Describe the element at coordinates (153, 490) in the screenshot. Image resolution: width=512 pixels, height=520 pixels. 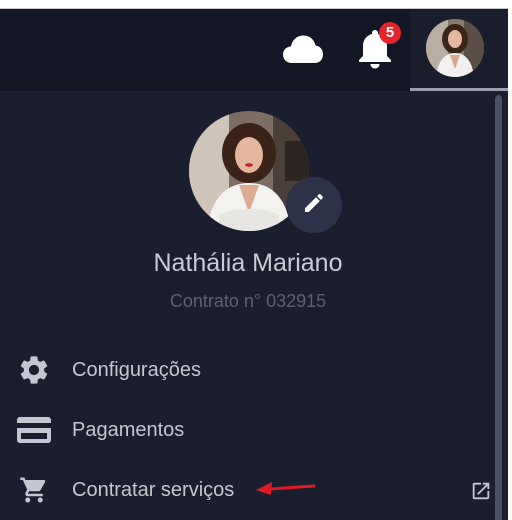
I see `menu-item-label: Contratar serviços` at that location.